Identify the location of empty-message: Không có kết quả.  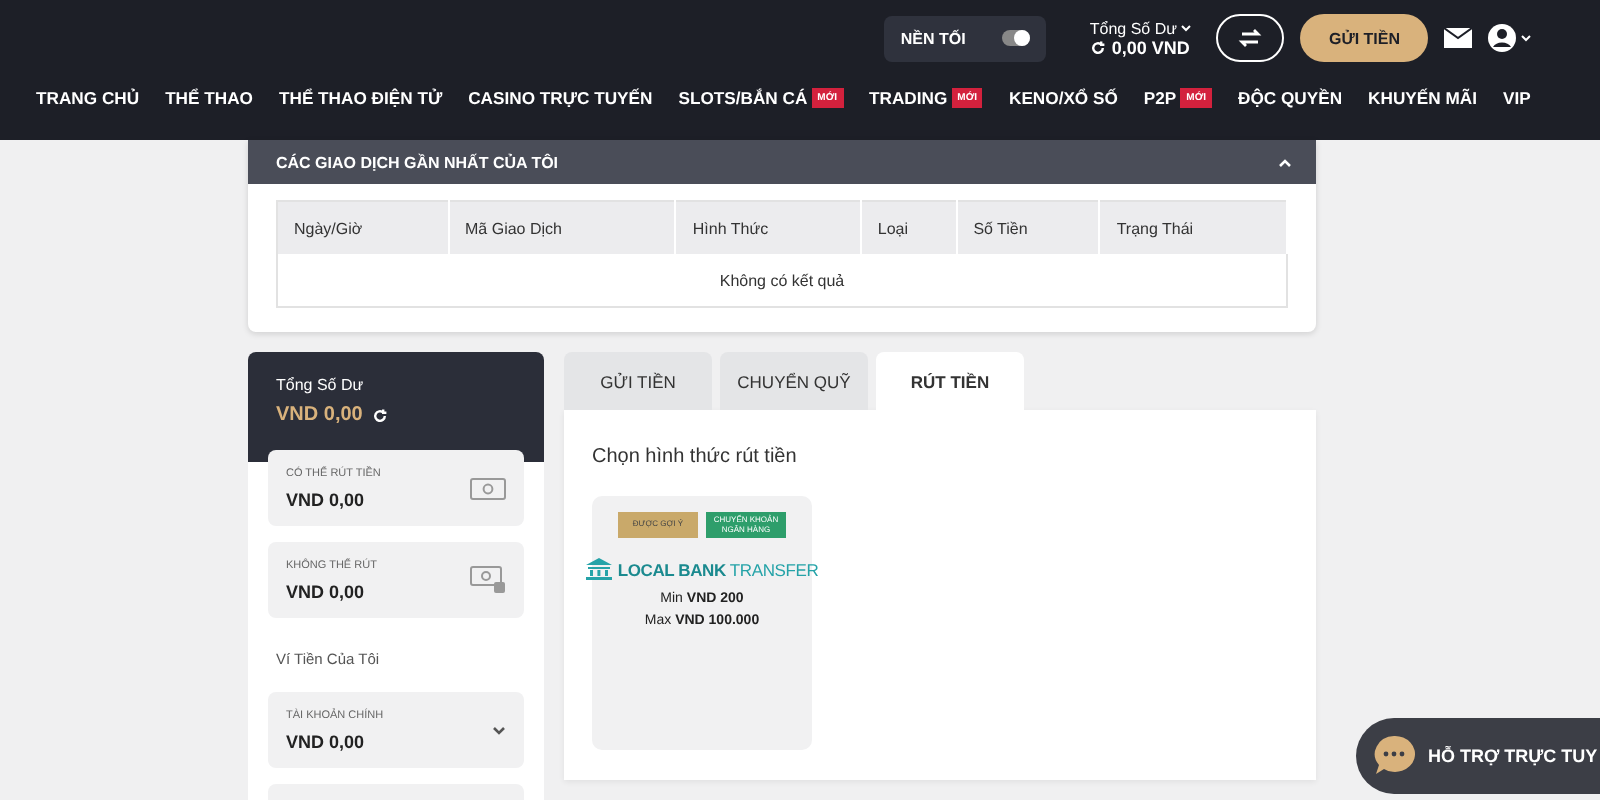
(782, 280).